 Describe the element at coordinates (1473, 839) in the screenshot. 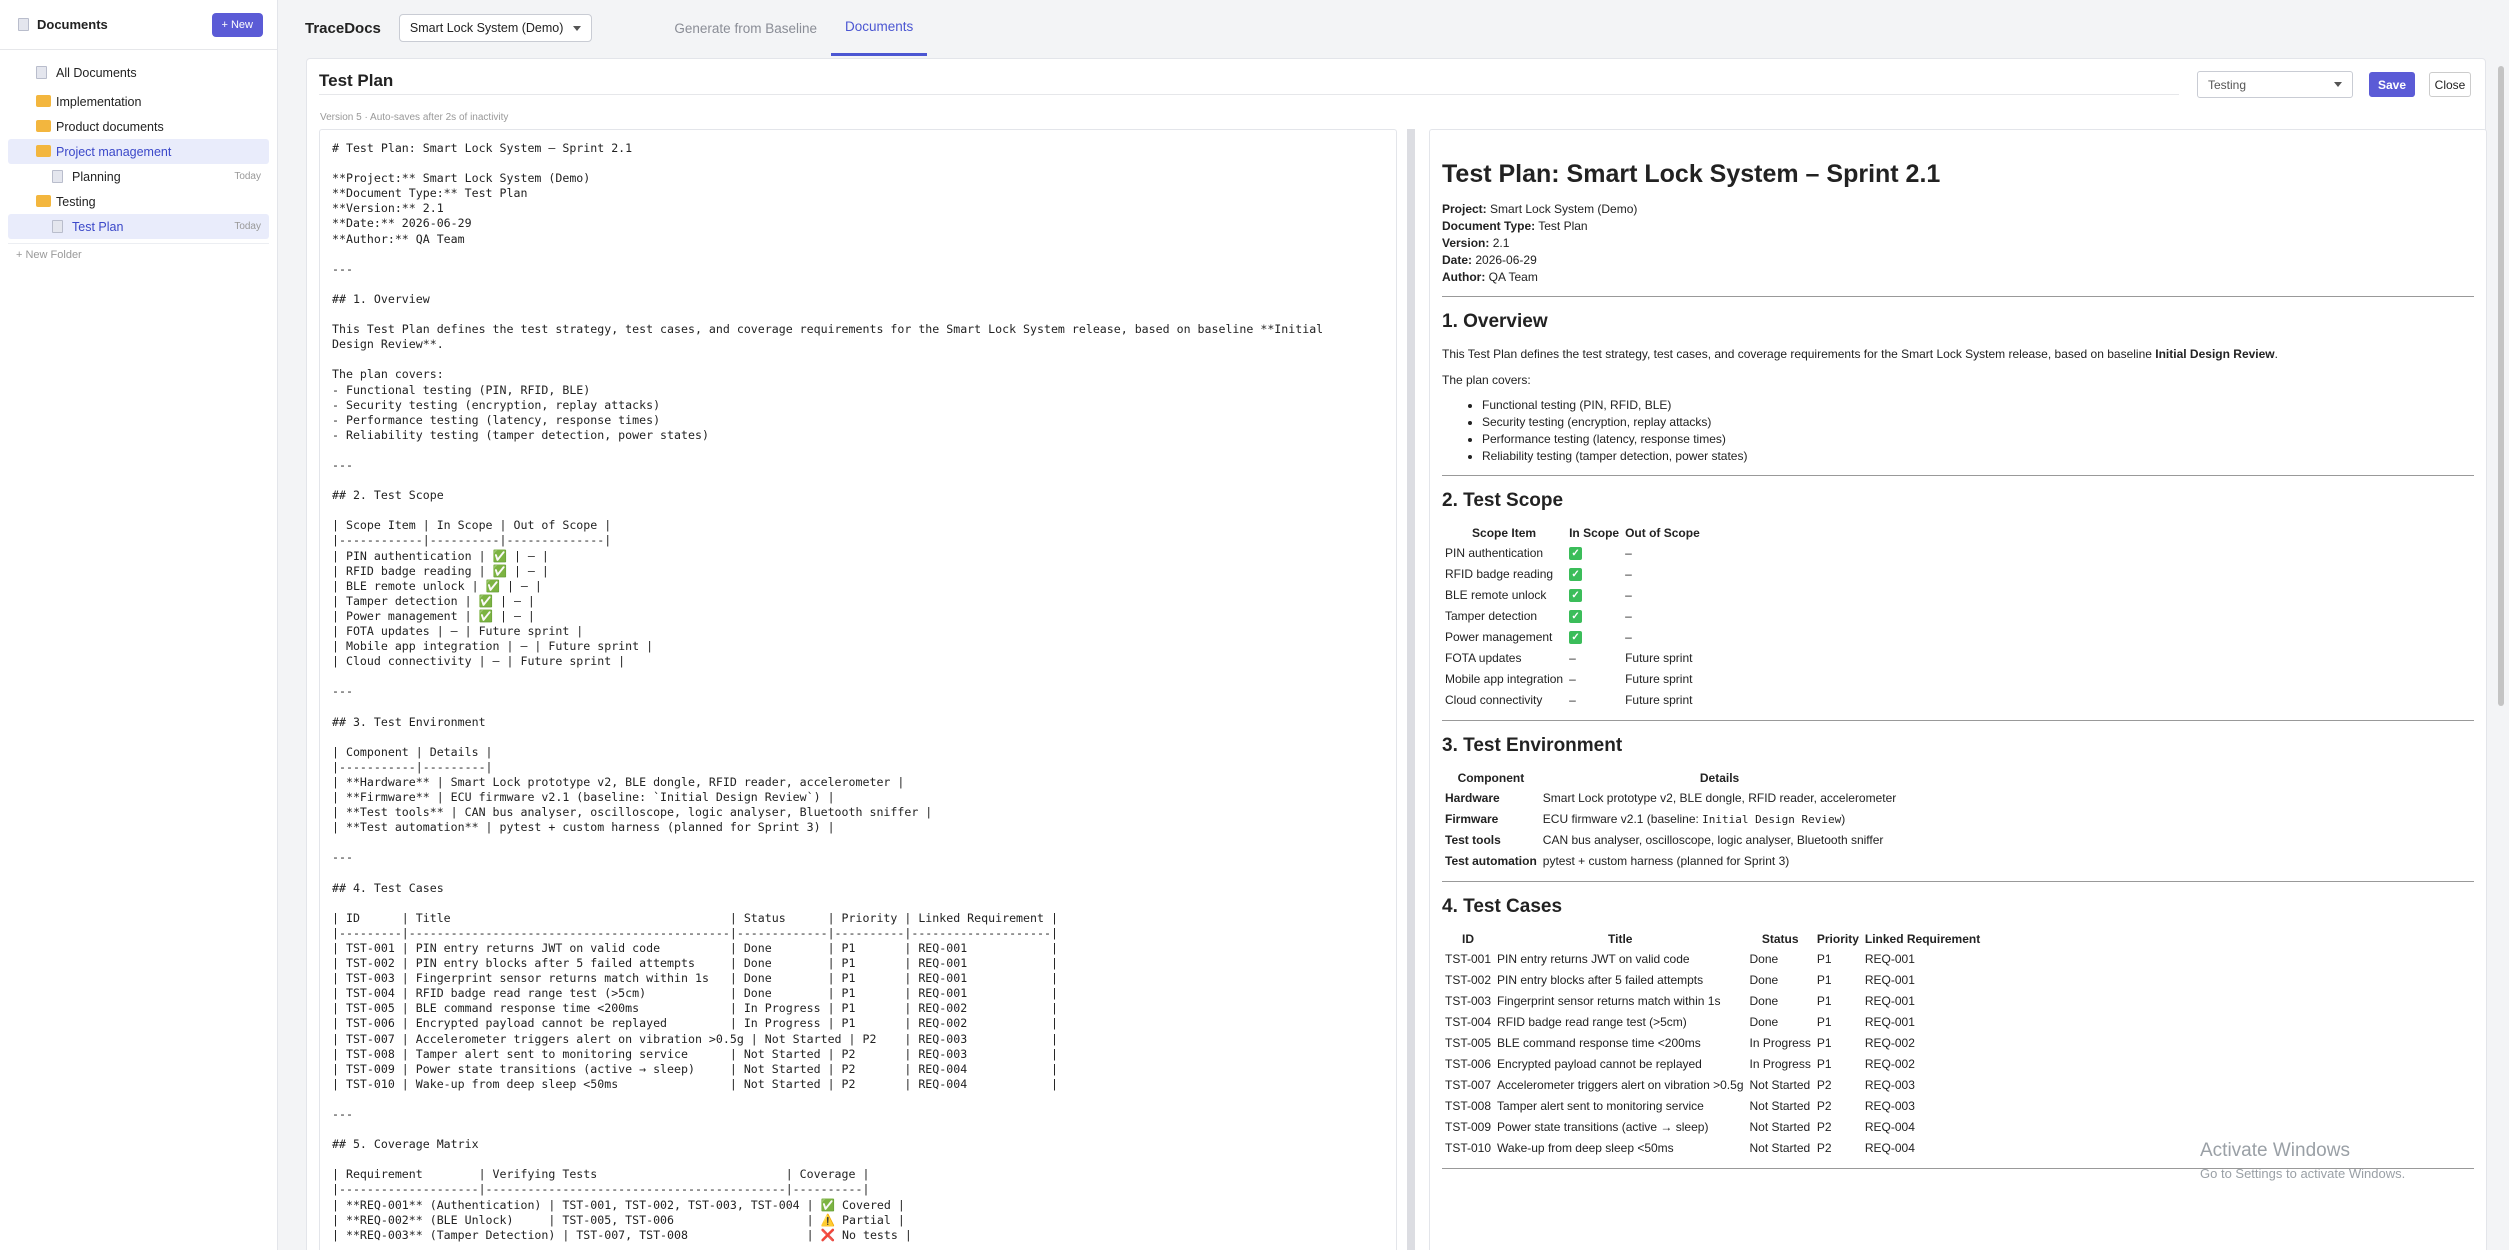

I see `component-name: Test tools` at that location.